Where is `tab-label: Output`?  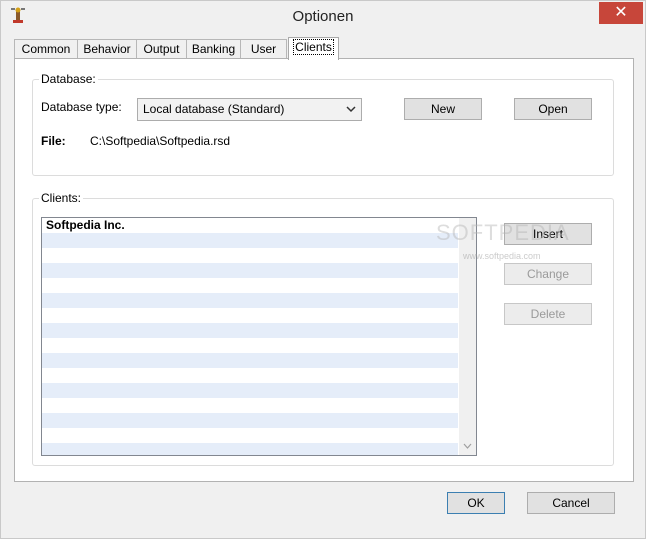
tab-label: Output is located at coordinates (161, 49).